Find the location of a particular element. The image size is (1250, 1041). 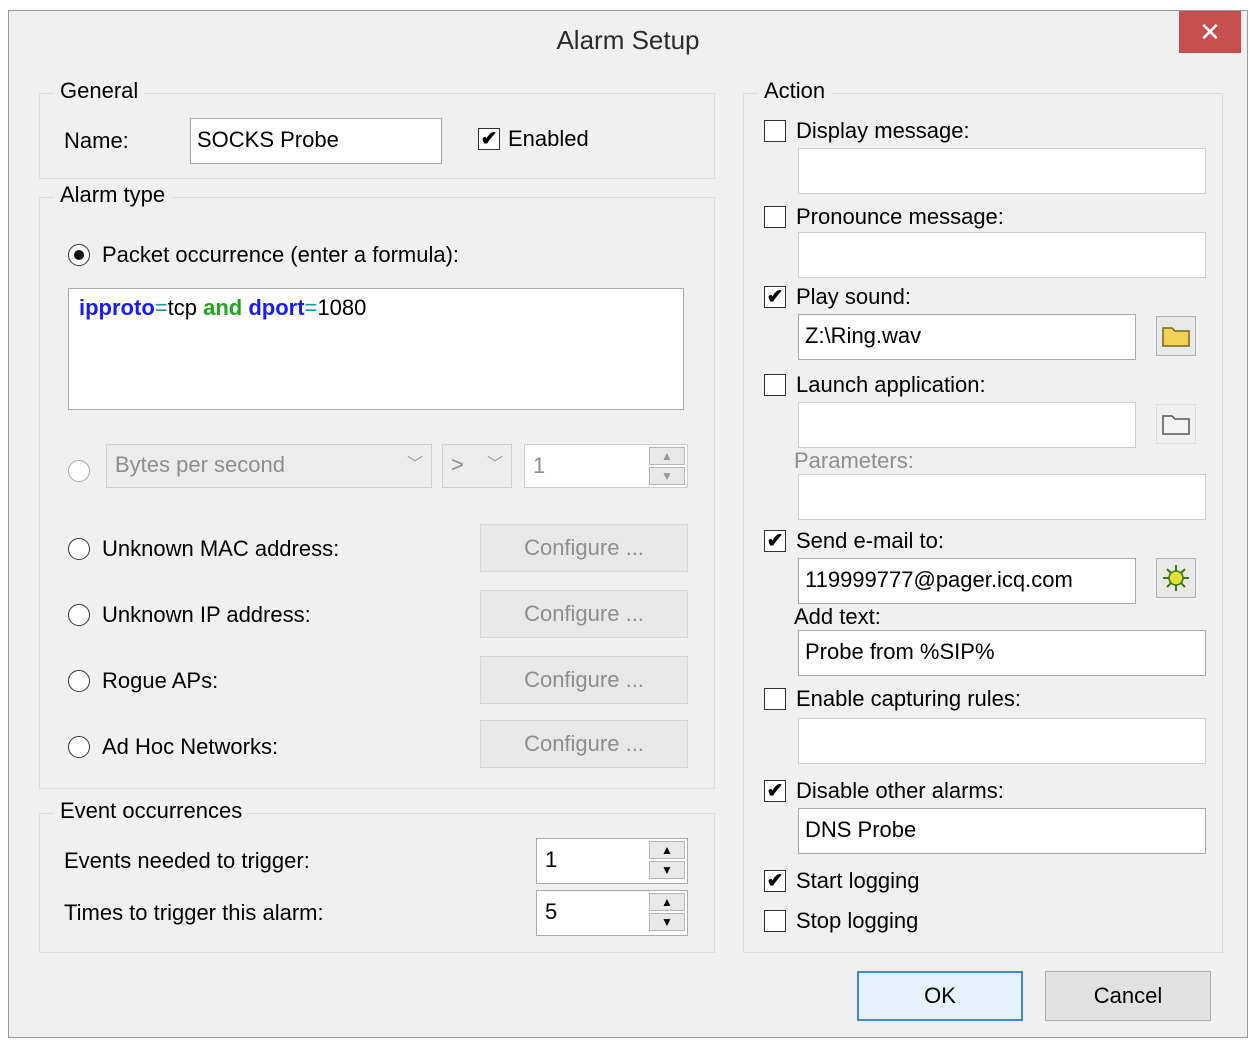

rogue-aps-label: Rogue APs: is located at coordinates (160, 680).